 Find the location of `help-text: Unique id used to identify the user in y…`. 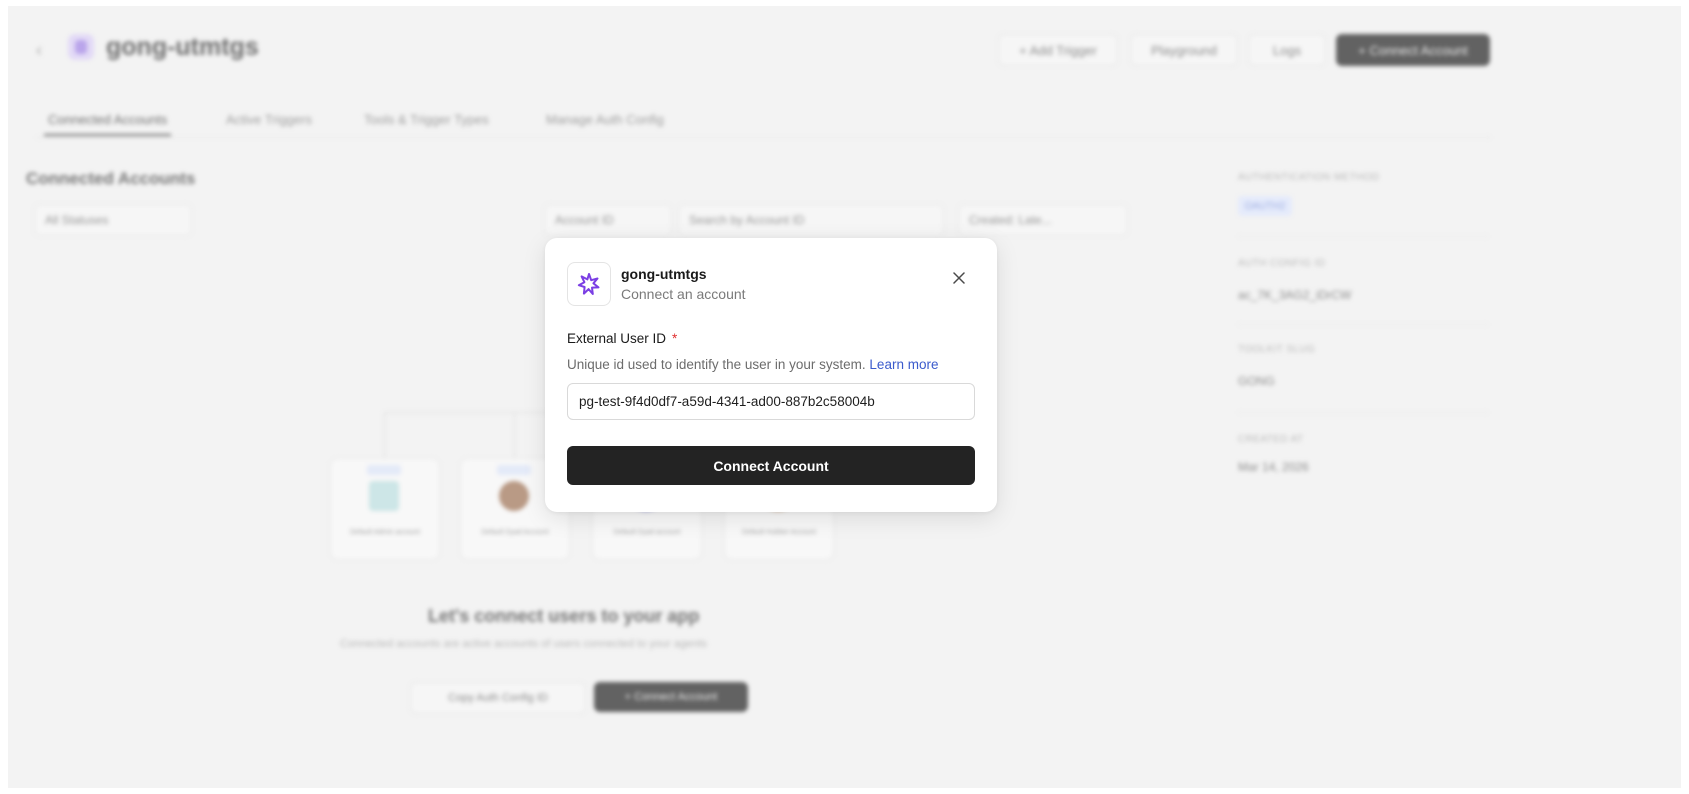

help-text: Unique id used to identify the user in y… is located at coordinates (716, 364).